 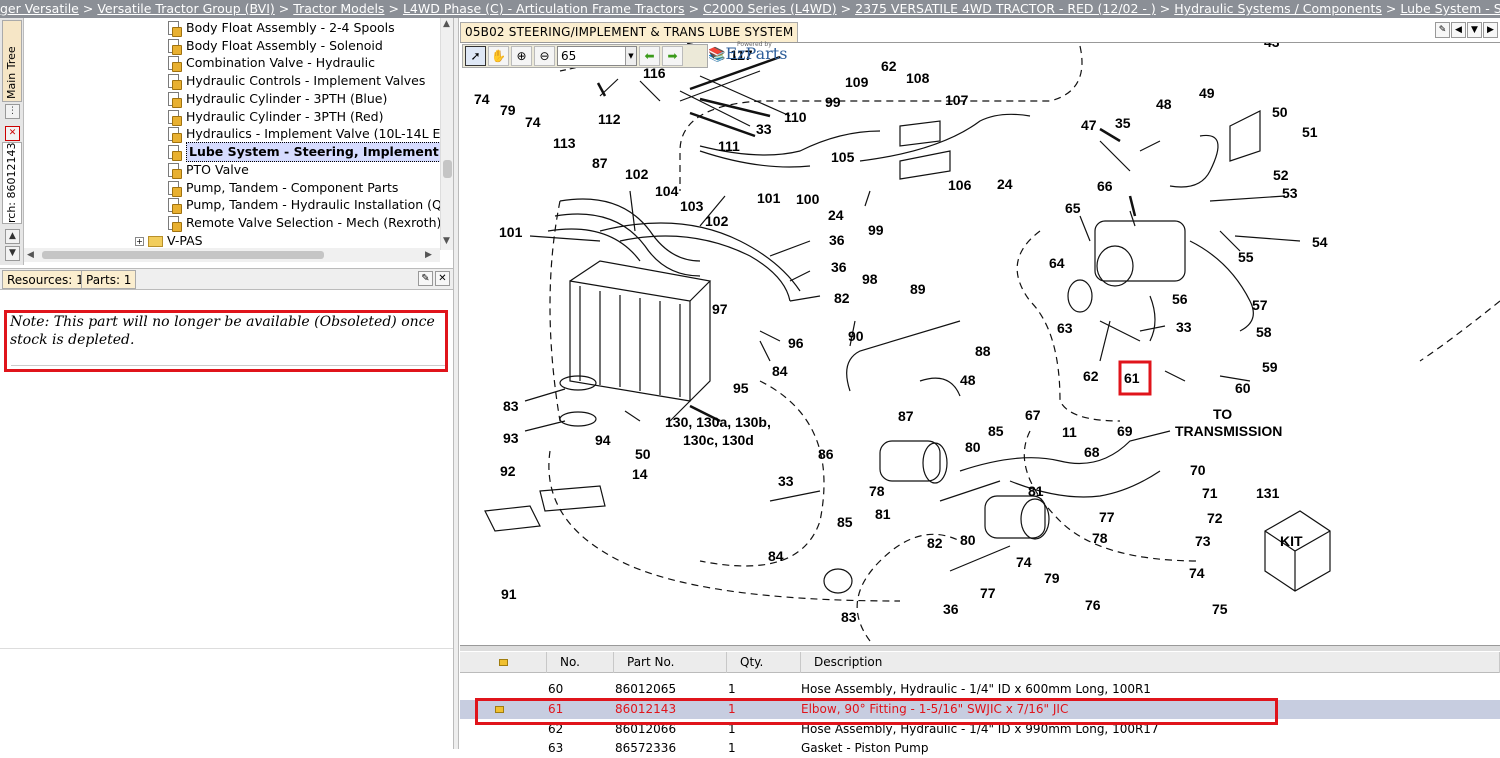 I want to click on callout-53: 53, so click(x=1290, y=193).